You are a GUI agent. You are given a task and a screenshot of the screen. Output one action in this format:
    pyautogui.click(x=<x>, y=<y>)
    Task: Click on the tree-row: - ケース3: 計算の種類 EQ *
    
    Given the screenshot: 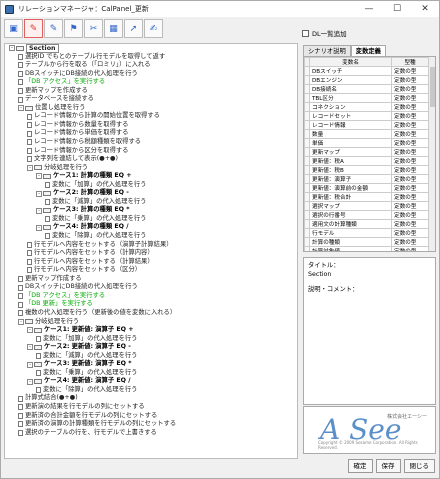 What is the action you would take?
    pyautogui.click(x=151, y=210)
    